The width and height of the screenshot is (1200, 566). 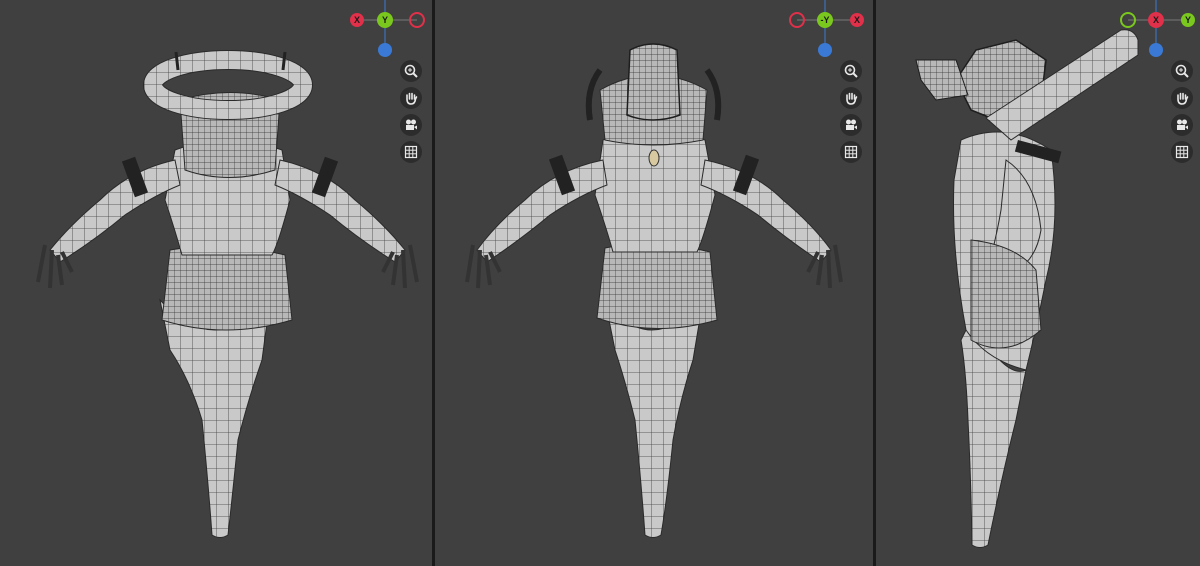 What do you see at coordinates (1188, 20) in the screenshot?
I see `axis-right-label: Y` at bounding box center [1188, 20].